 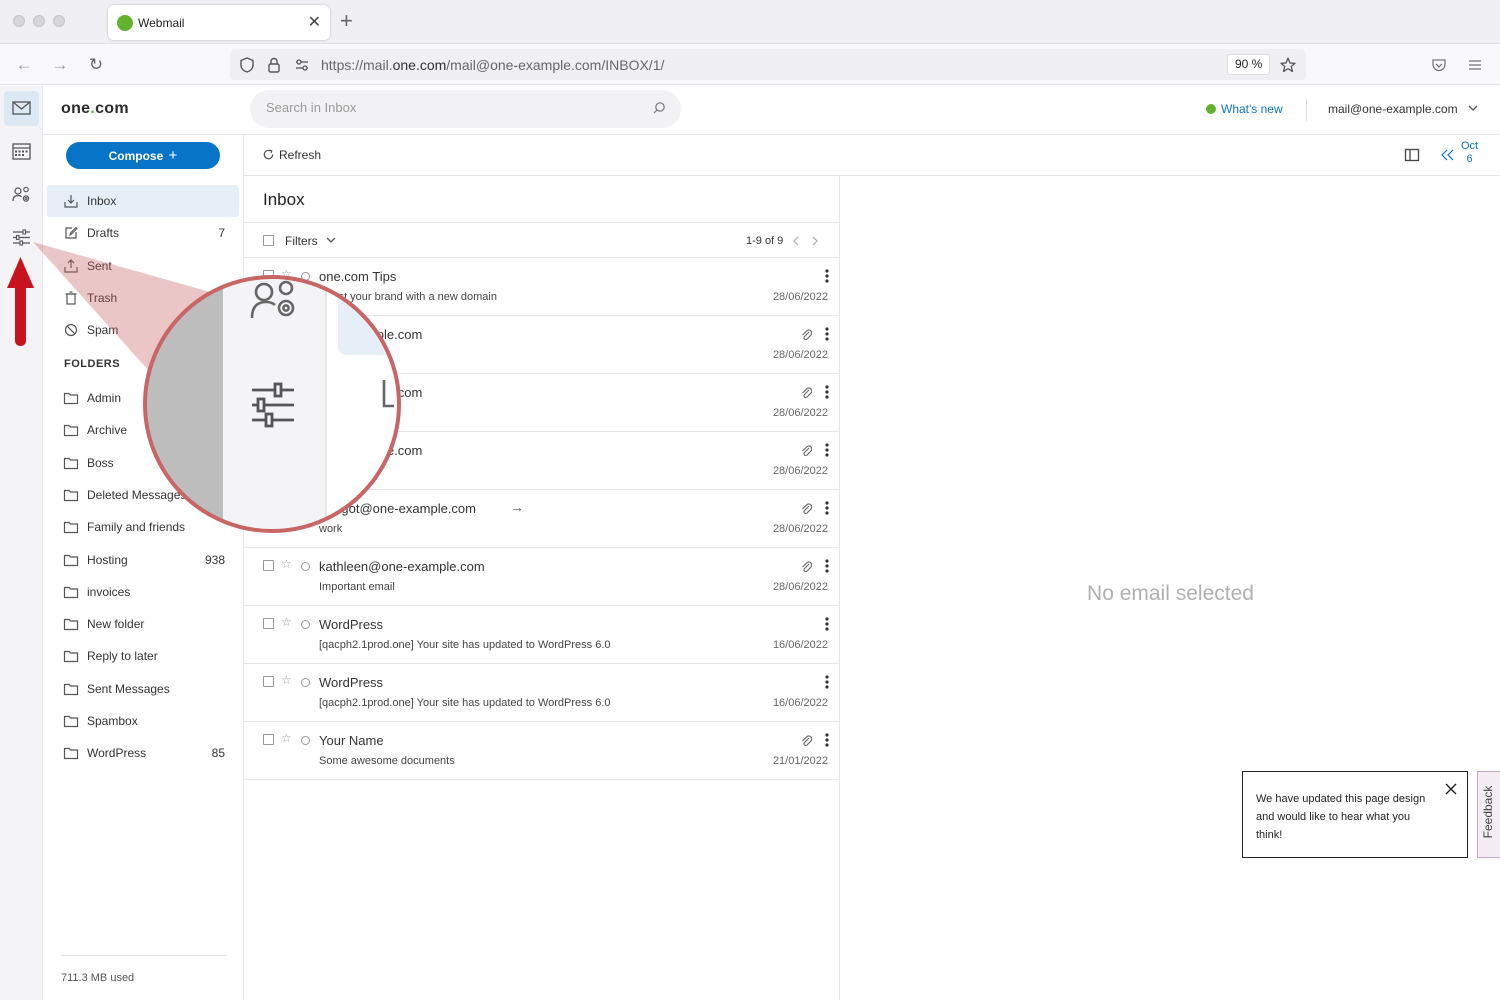 What do you see at coordinates (219, 22) in the screenshot?
I see `browser-tab: Webmail ✕` at bounding box center [219, 22].